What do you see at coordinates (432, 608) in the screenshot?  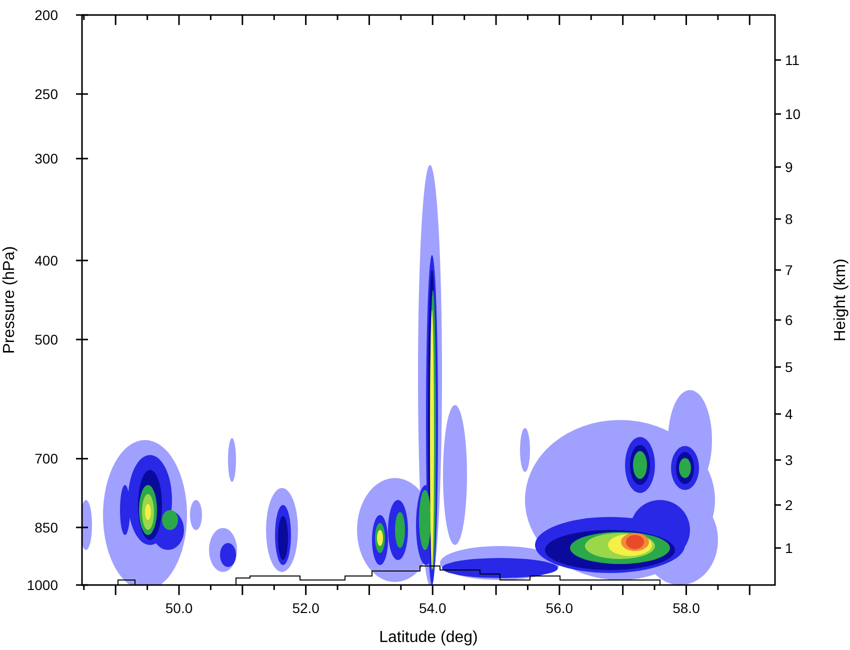 I see `latitude-tick-label: 54.0` at bounding box center [432, 608].